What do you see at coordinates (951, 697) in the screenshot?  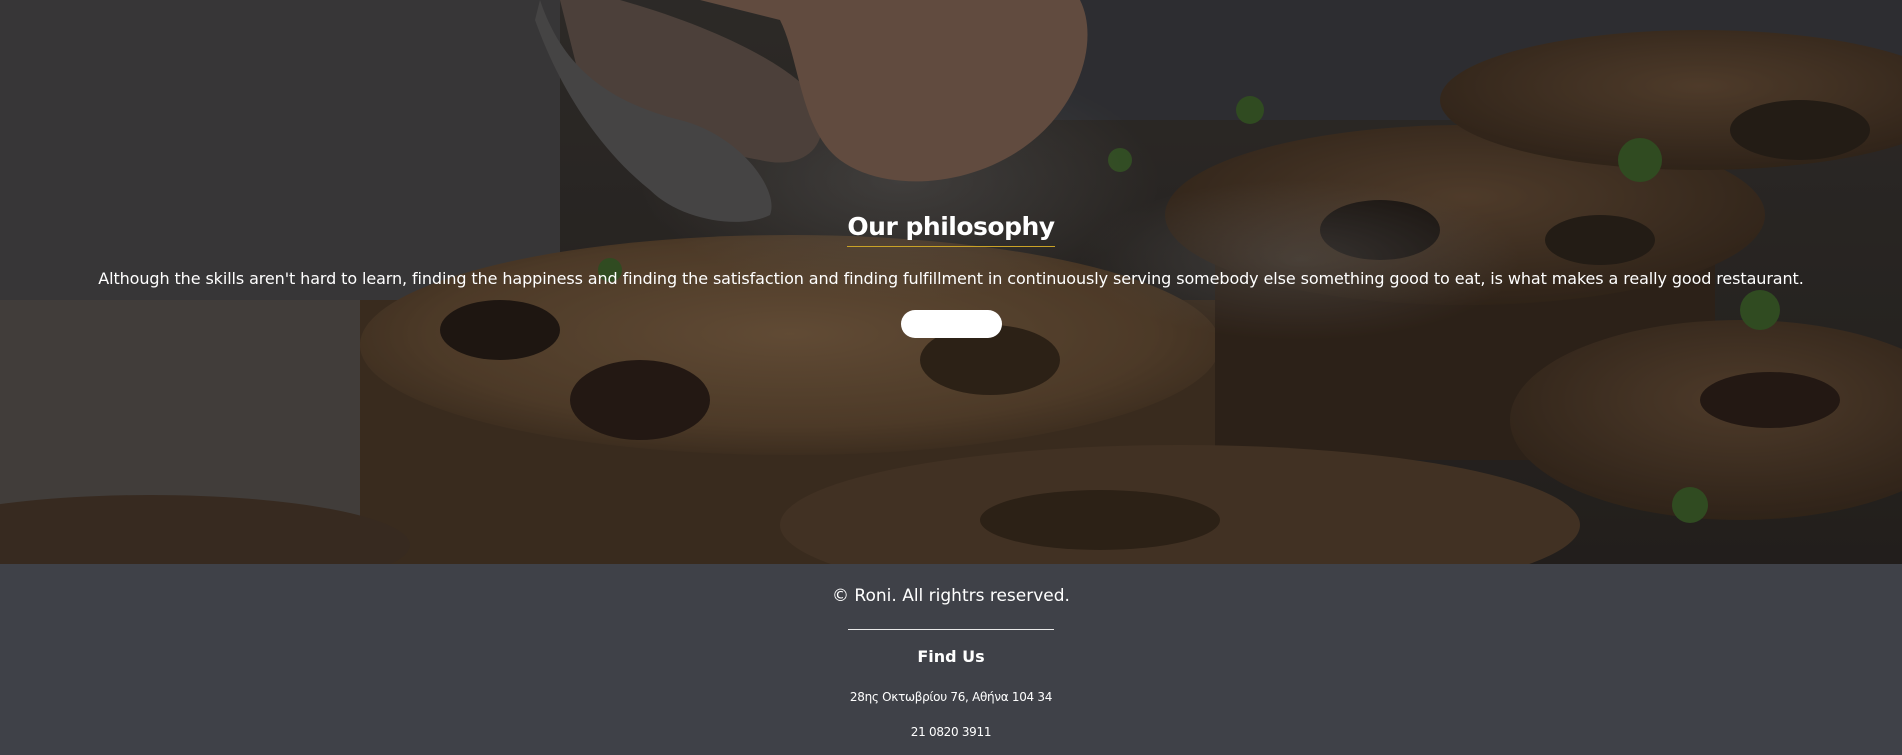 I see `footer-address: 28ης Οκτωβρίου 76, Αθήνα 104 34` at bounding box center [951, 697].